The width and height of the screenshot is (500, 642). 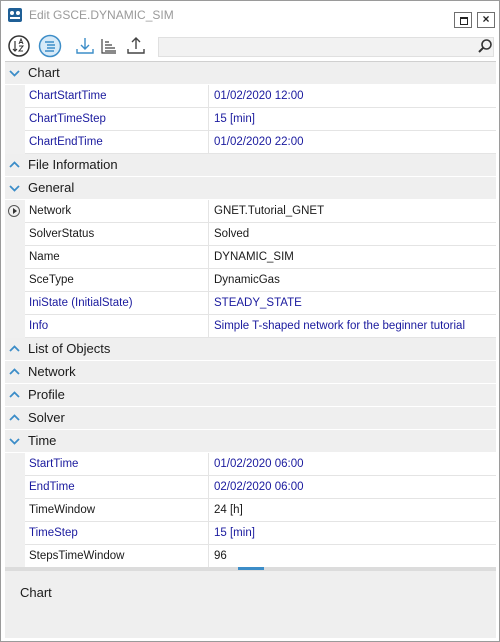 What do you see at coordinates (250, 16) in the screenshot?
I see `title-bar: Edit GSCE.DYNAMIC_SIM ×` at bounding box center [250, 16].